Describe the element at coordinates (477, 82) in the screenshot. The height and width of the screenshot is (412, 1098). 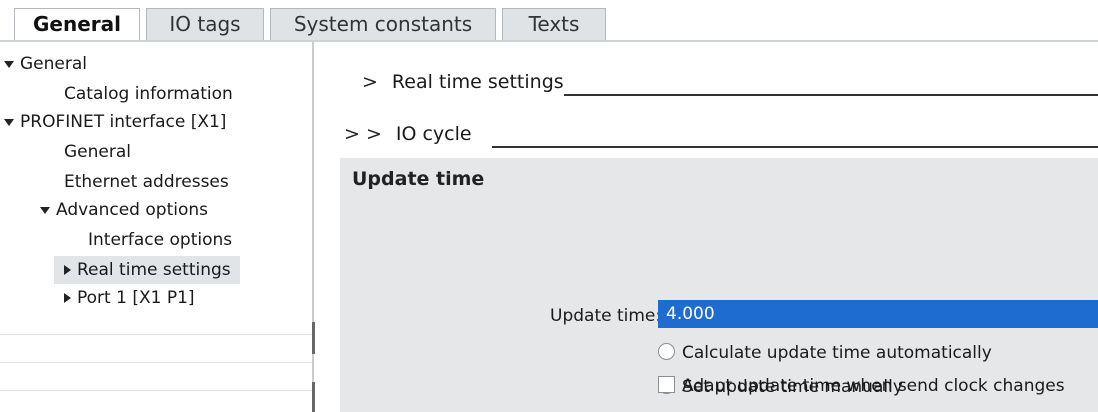
I see `section-heading: Real time settings` at that location.